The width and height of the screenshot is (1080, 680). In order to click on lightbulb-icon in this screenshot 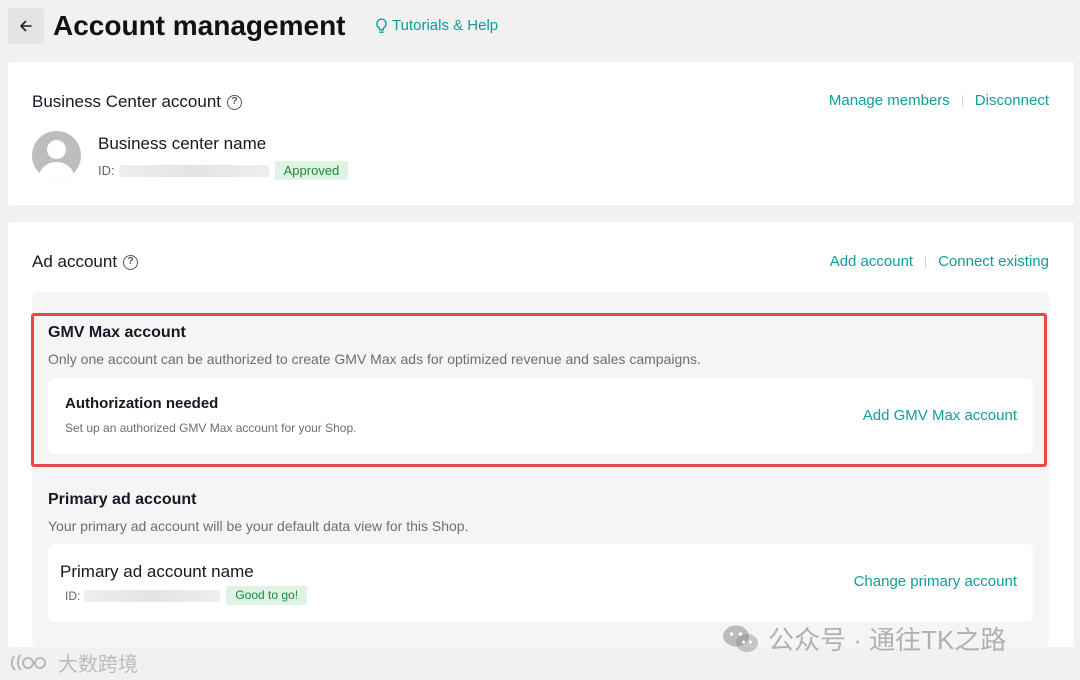, I will do `click(381, 25)`.